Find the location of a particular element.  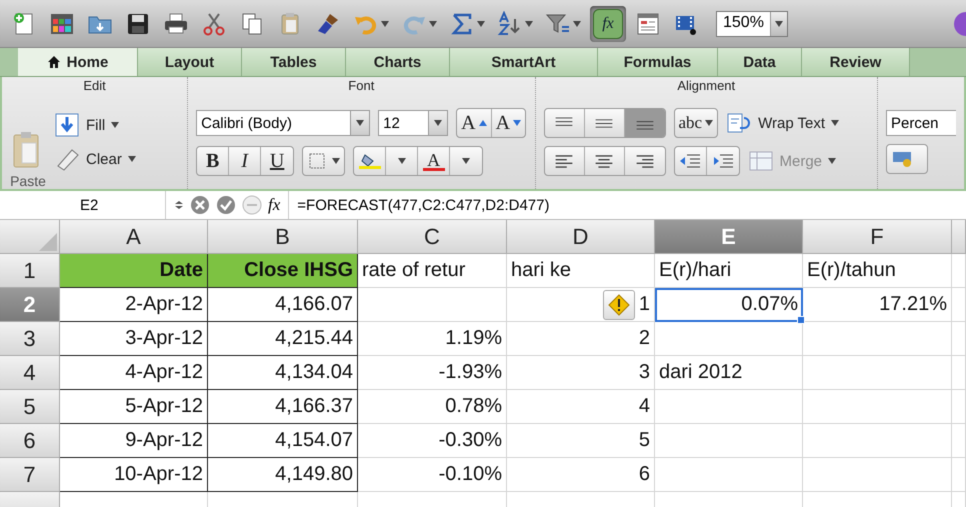

column-header: F is located at coordinates (877, 237).